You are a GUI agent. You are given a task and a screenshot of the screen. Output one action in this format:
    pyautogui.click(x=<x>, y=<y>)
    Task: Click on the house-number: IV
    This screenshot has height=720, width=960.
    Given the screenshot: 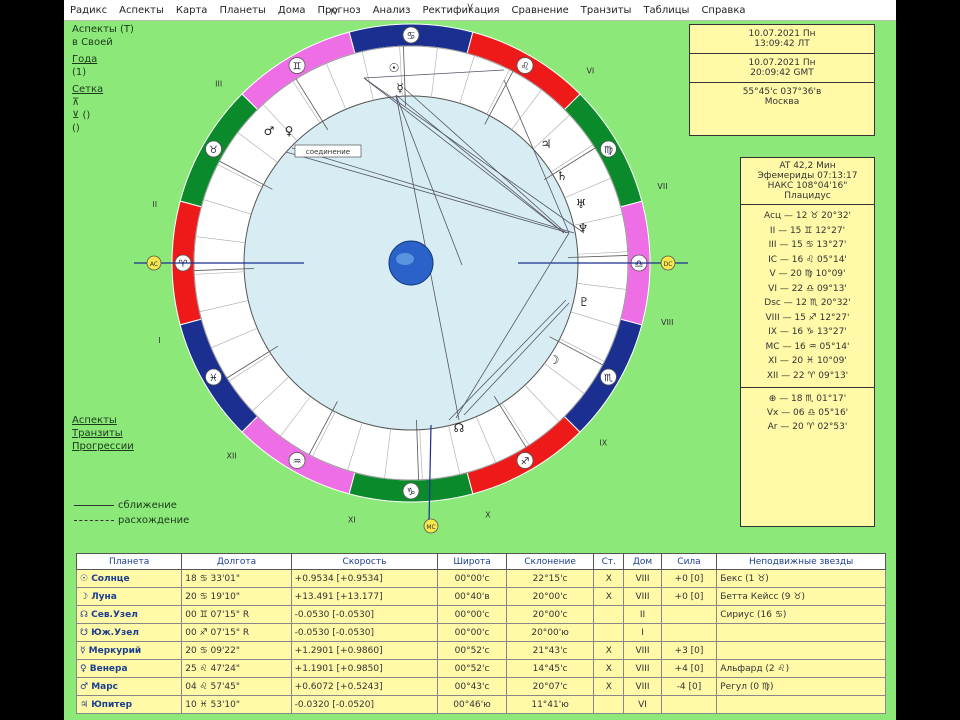 What is the action you would take?
    pyautogui.click(x=334, y=11)
    